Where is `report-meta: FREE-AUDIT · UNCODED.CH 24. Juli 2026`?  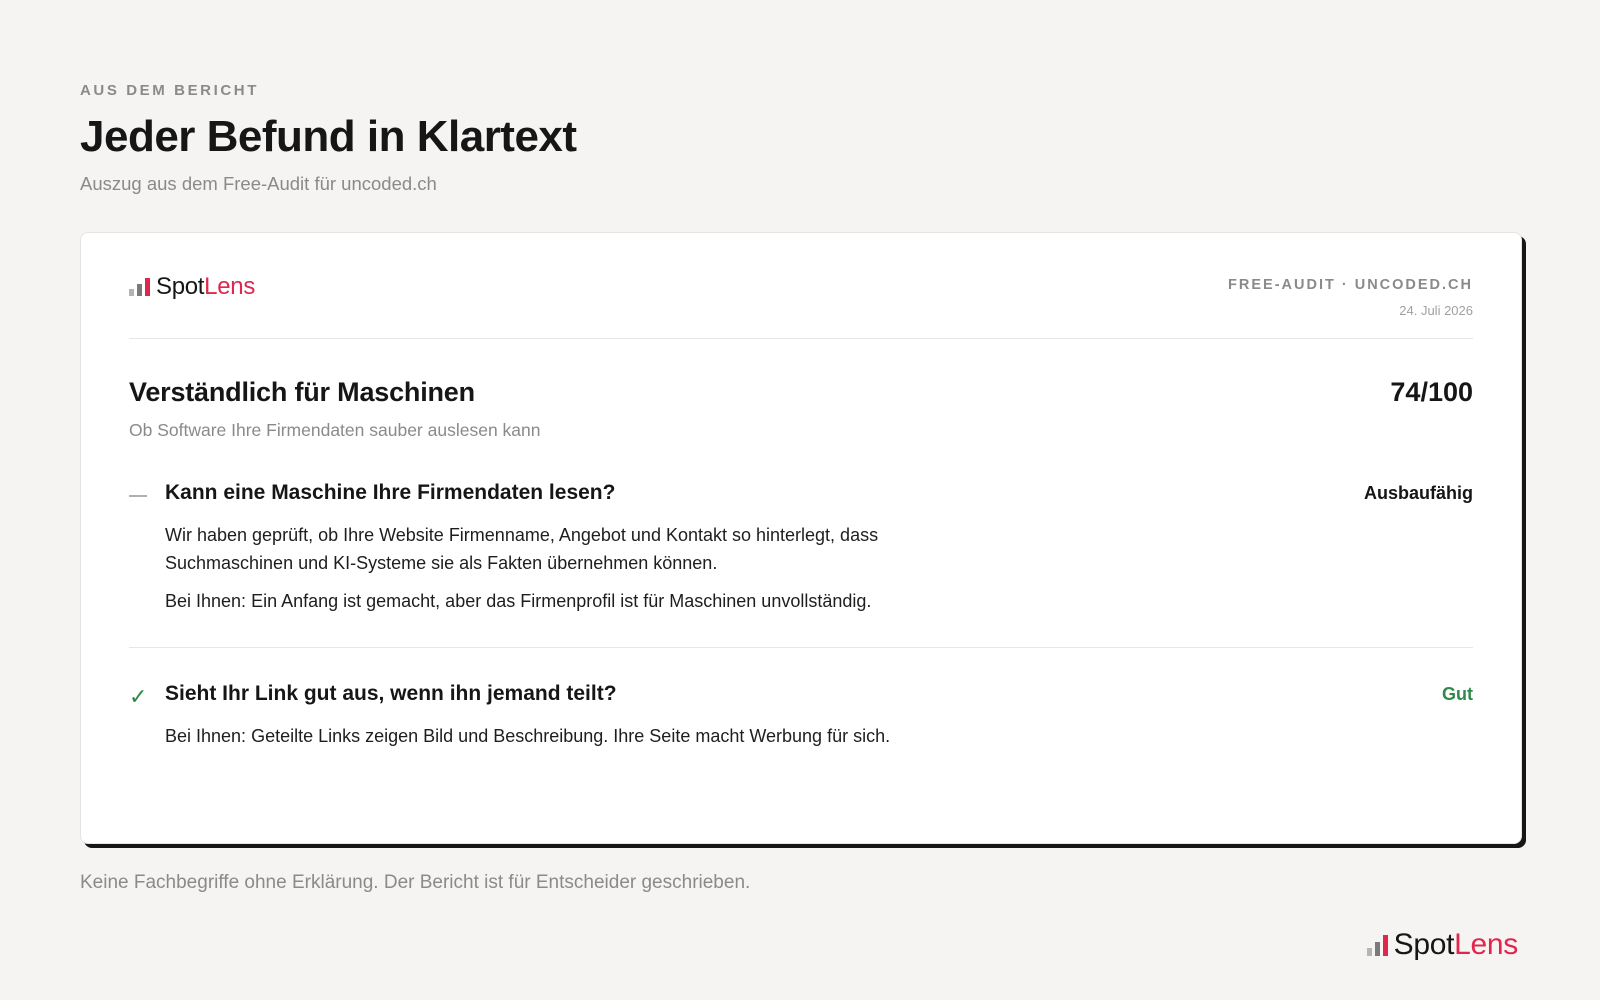 report-meta: FREE-AUDIT · UNCODED.CH 24. Juli 2026 is located at coordinates (1350, 297).